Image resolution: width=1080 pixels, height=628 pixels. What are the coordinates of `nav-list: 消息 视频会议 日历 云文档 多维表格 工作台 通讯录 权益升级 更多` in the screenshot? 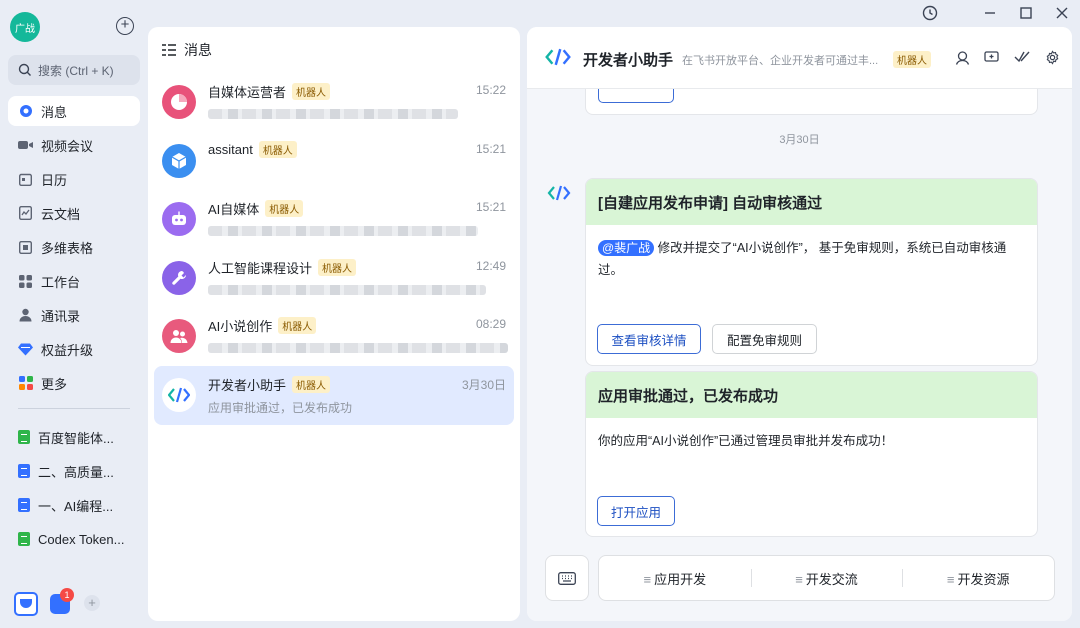 It's located at (74, 249).